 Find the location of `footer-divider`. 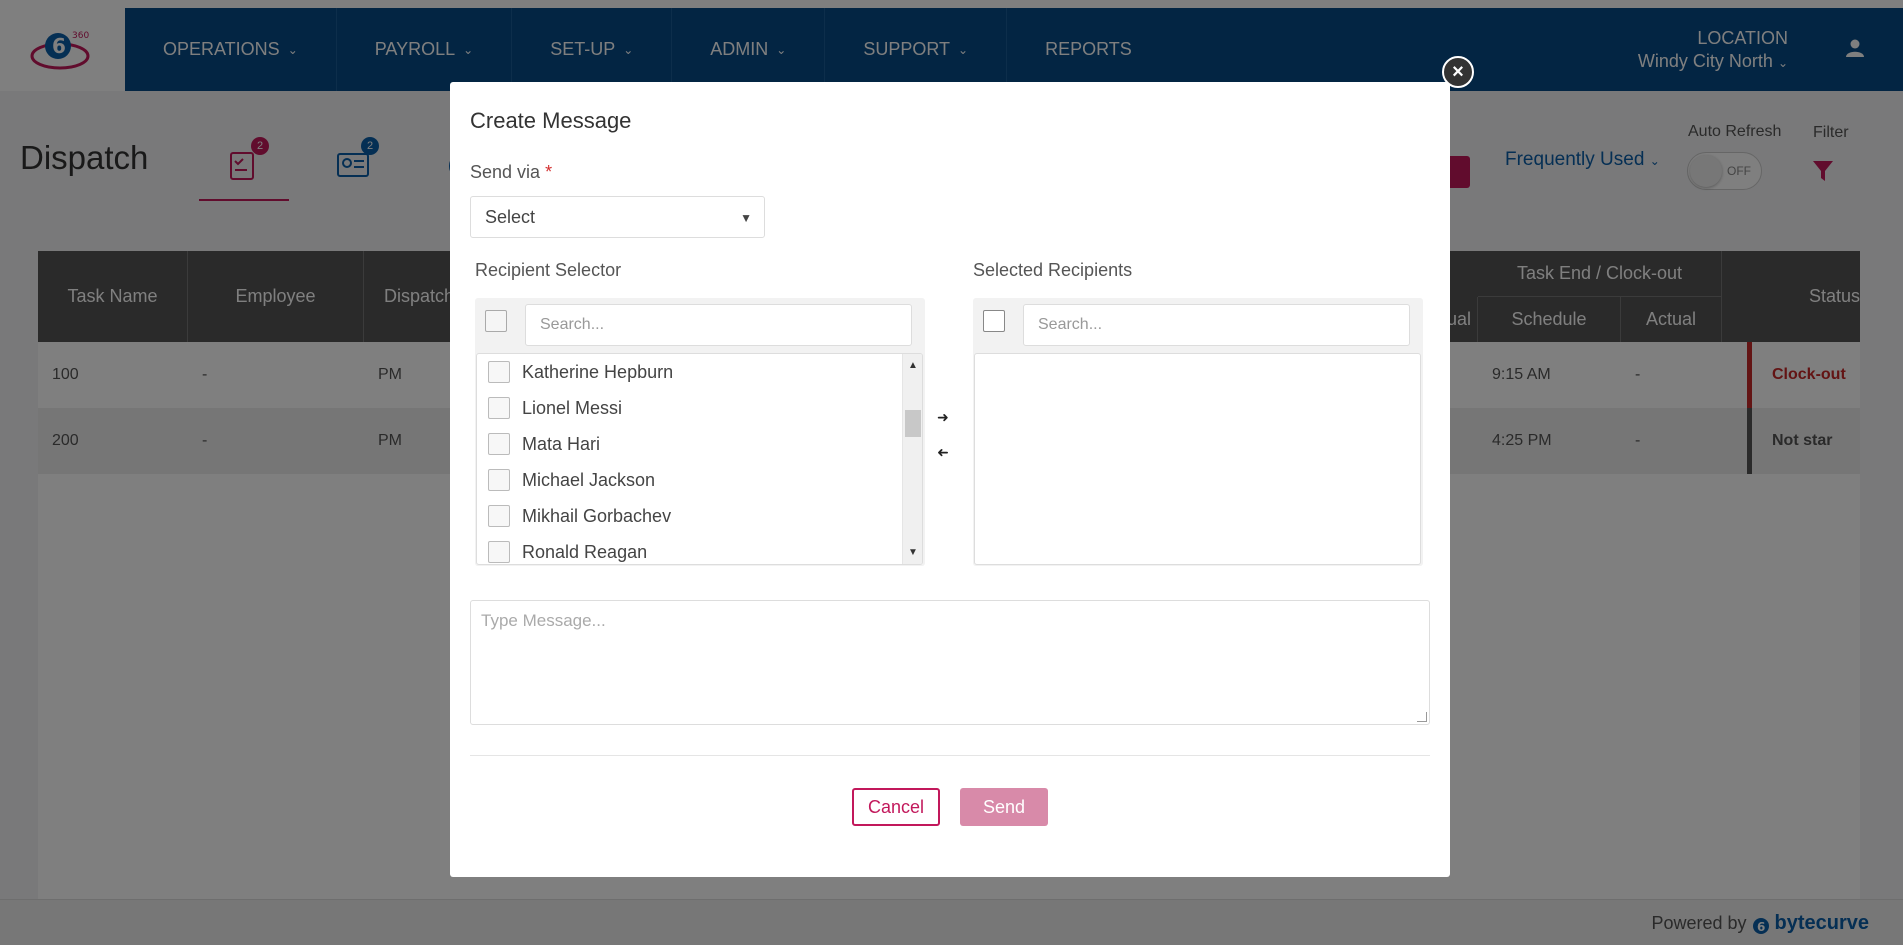

footer-divider is located at coordinates (950, 755).